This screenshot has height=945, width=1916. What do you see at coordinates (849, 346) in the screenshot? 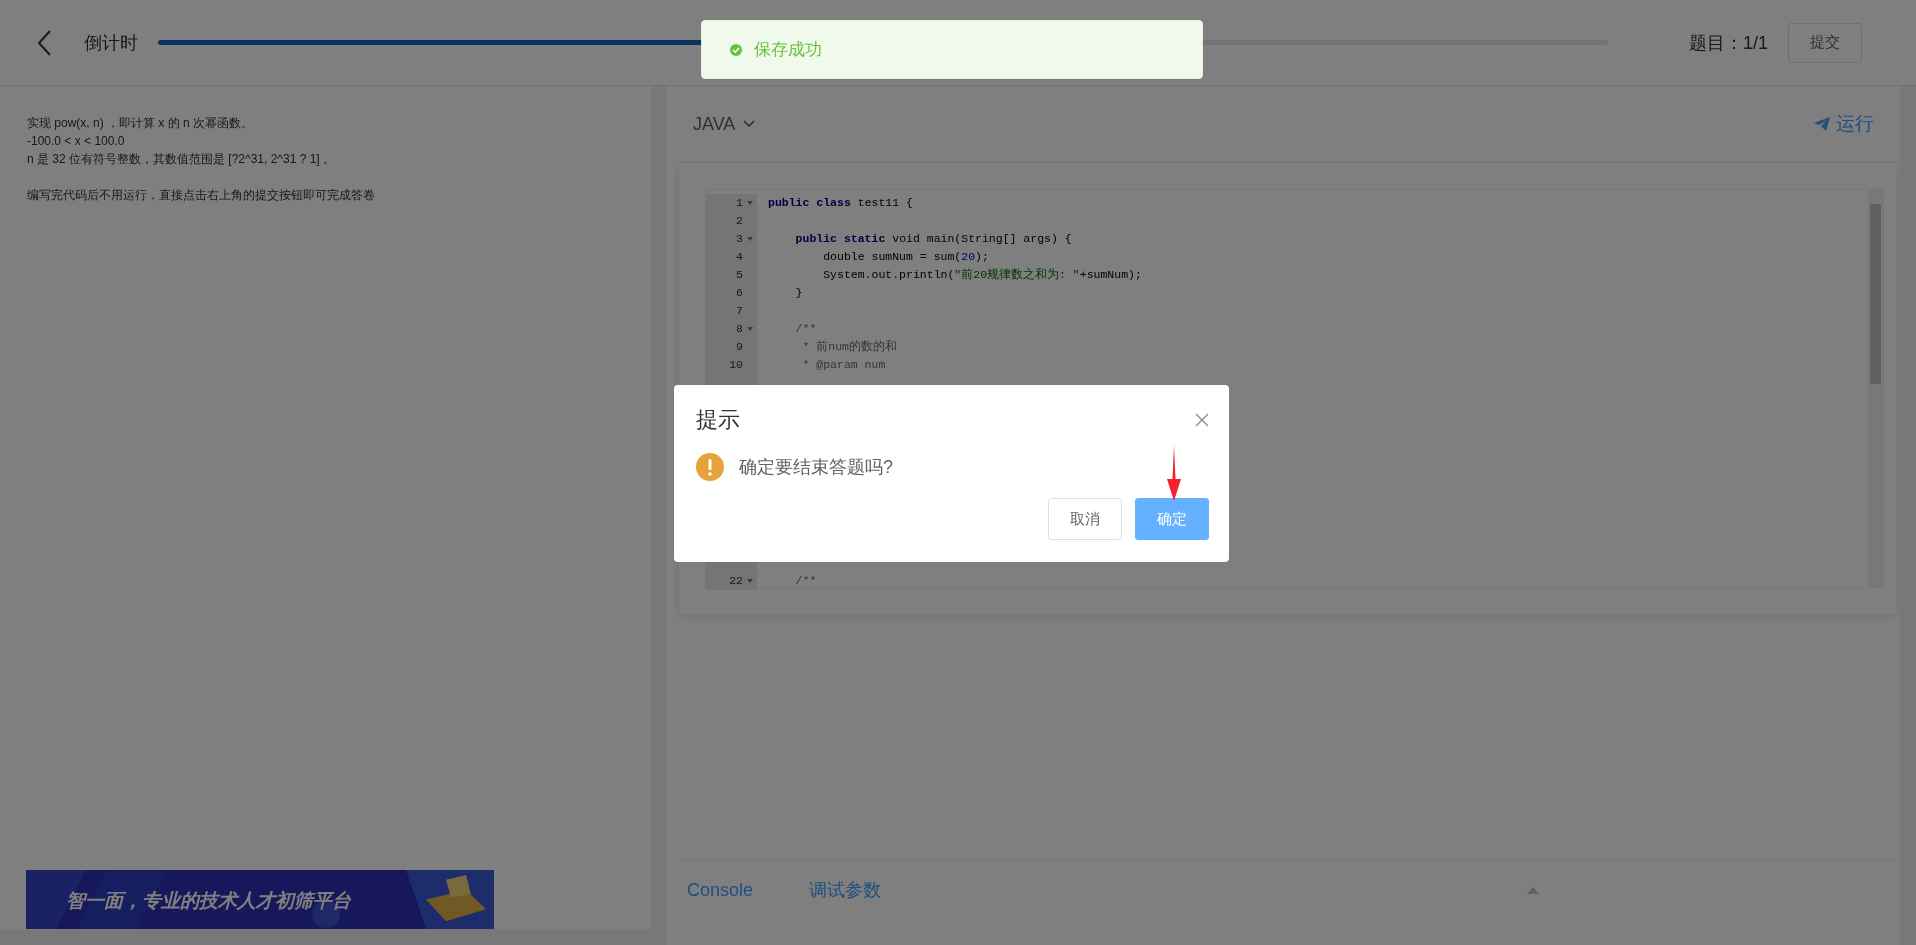
I see `code-line: * 前num的数的和` at bounding box center [849, 346].